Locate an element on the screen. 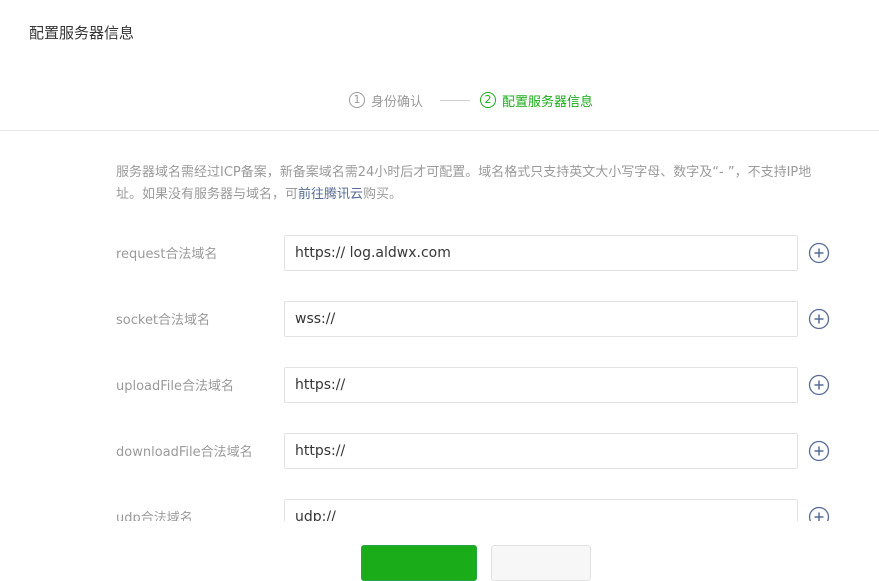 The height and width of the screenshot is (581, 879). tencent-cloud-link: 前往腾讯云 is located at coordinates (330, 194).